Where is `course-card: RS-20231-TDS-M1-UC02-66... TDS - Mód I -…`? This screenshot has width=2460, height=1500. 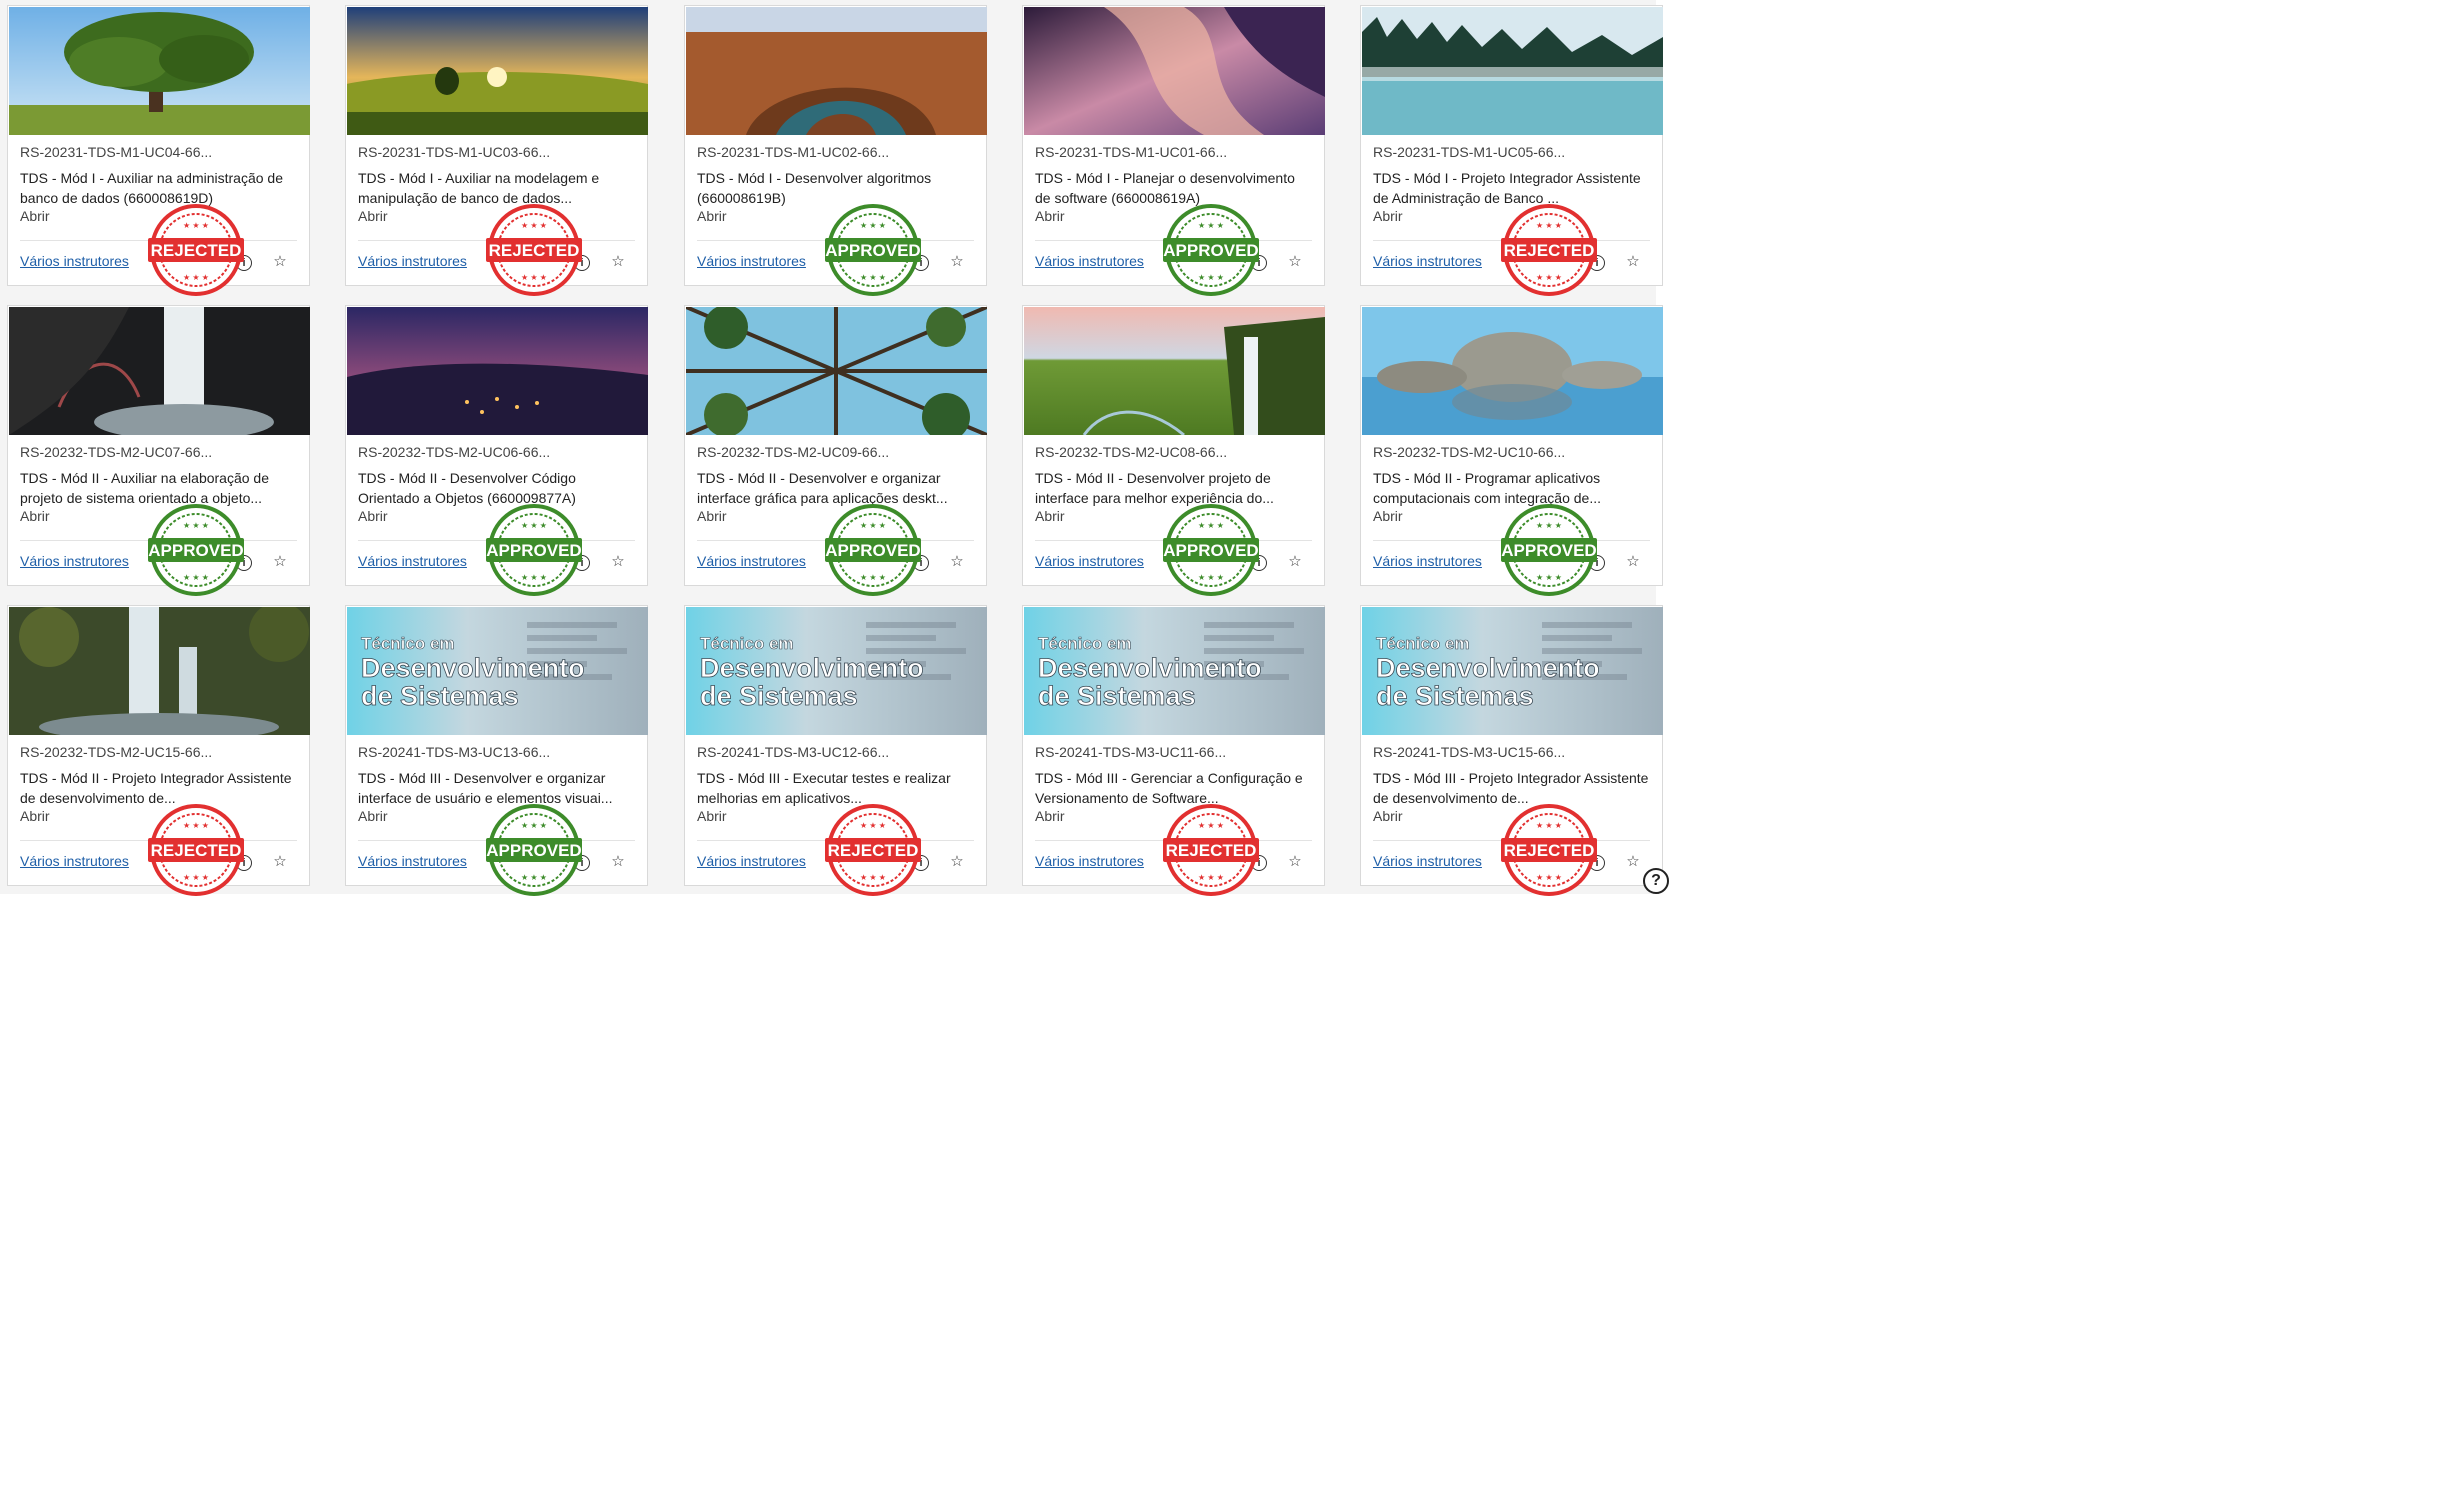 course-card: RS-20231-TDS-M1-UC02-66... TDS - Mód I -… is located at coordinates (835, 150).